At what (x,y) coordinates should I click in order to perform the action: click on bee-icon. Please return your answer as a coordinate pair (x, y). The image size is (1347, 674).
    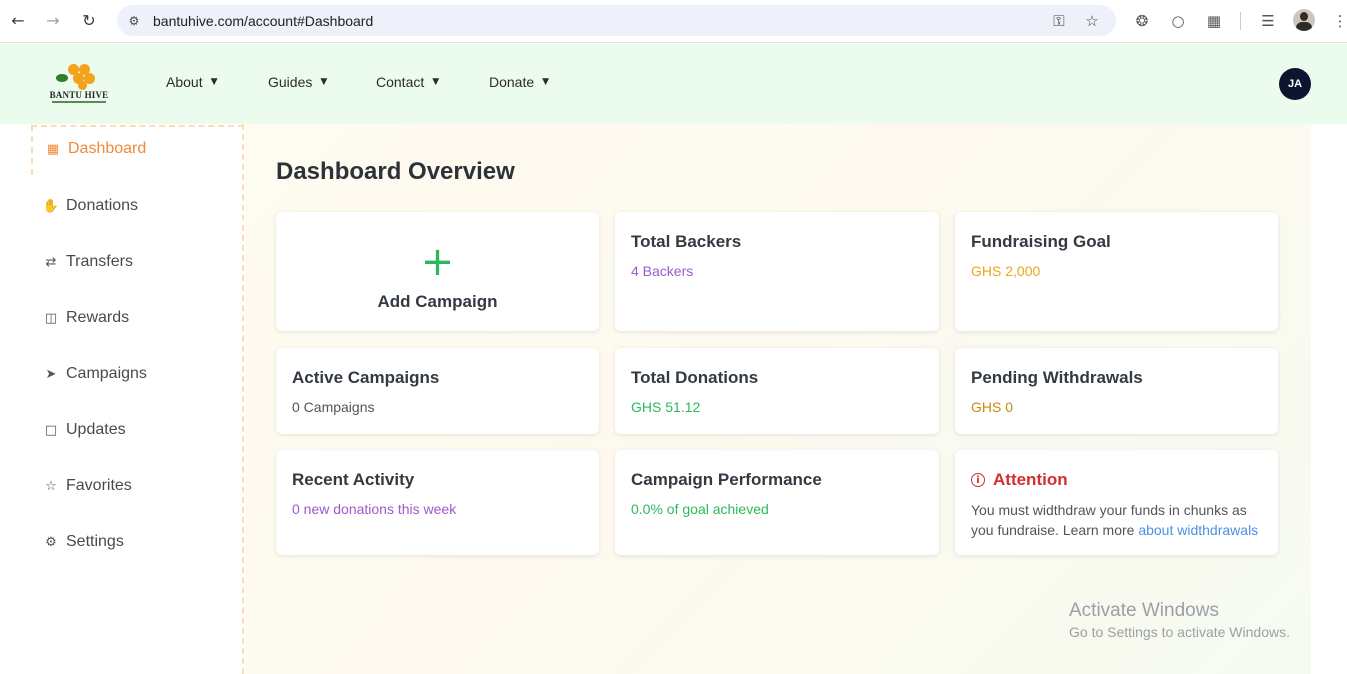
    Looking at the image, I should click on (62, 78).